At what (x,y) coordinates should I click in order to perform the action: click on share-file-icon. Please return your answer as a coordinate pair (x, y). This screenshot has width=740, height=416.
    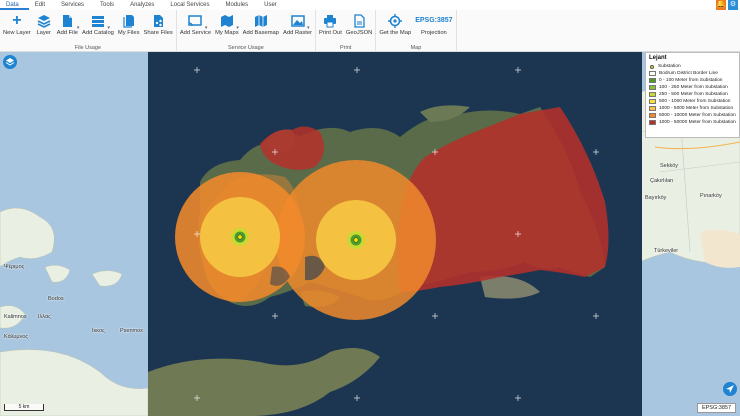
    Looking at the image, I should click on (158, 21).